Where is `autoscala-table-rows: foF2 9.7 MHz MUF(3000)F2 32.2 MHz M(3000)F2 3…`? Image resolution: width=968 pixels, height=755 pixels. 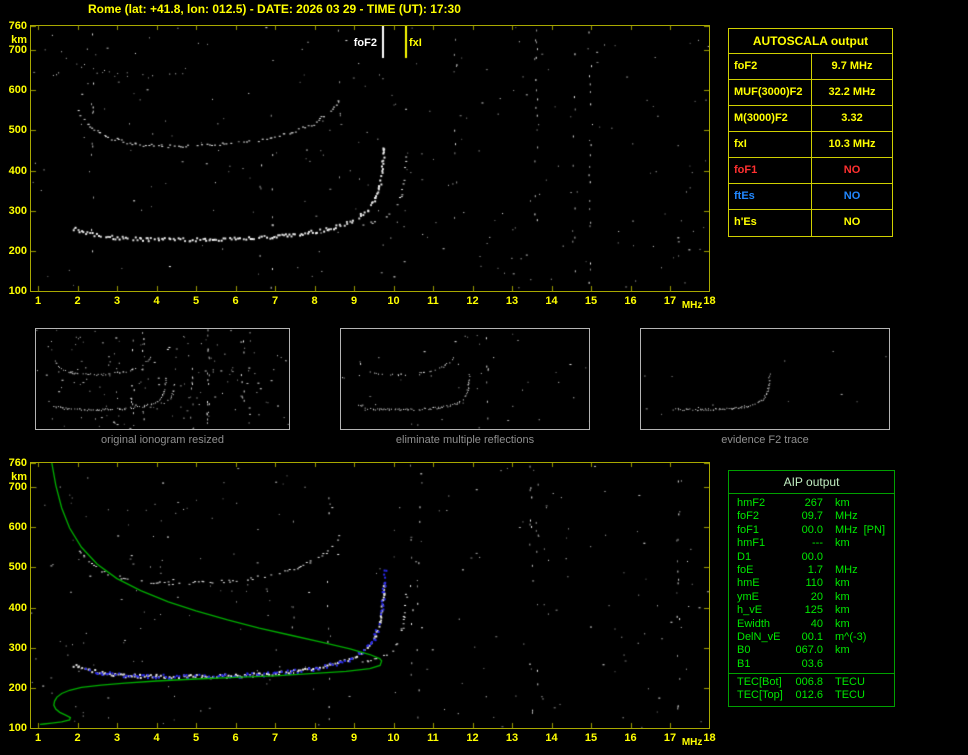 autoscala-table-rows: foF2 9.7 MHz MUF(3000)F2 32.2 MHz M(3000)F2 3… is located at coordinates (810, 145).